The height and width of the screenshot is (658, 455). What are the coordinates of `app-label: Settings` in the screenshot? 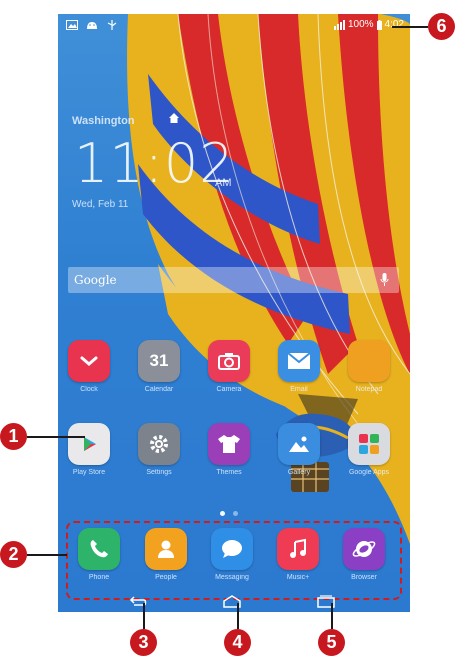 It's located at (159, 472).